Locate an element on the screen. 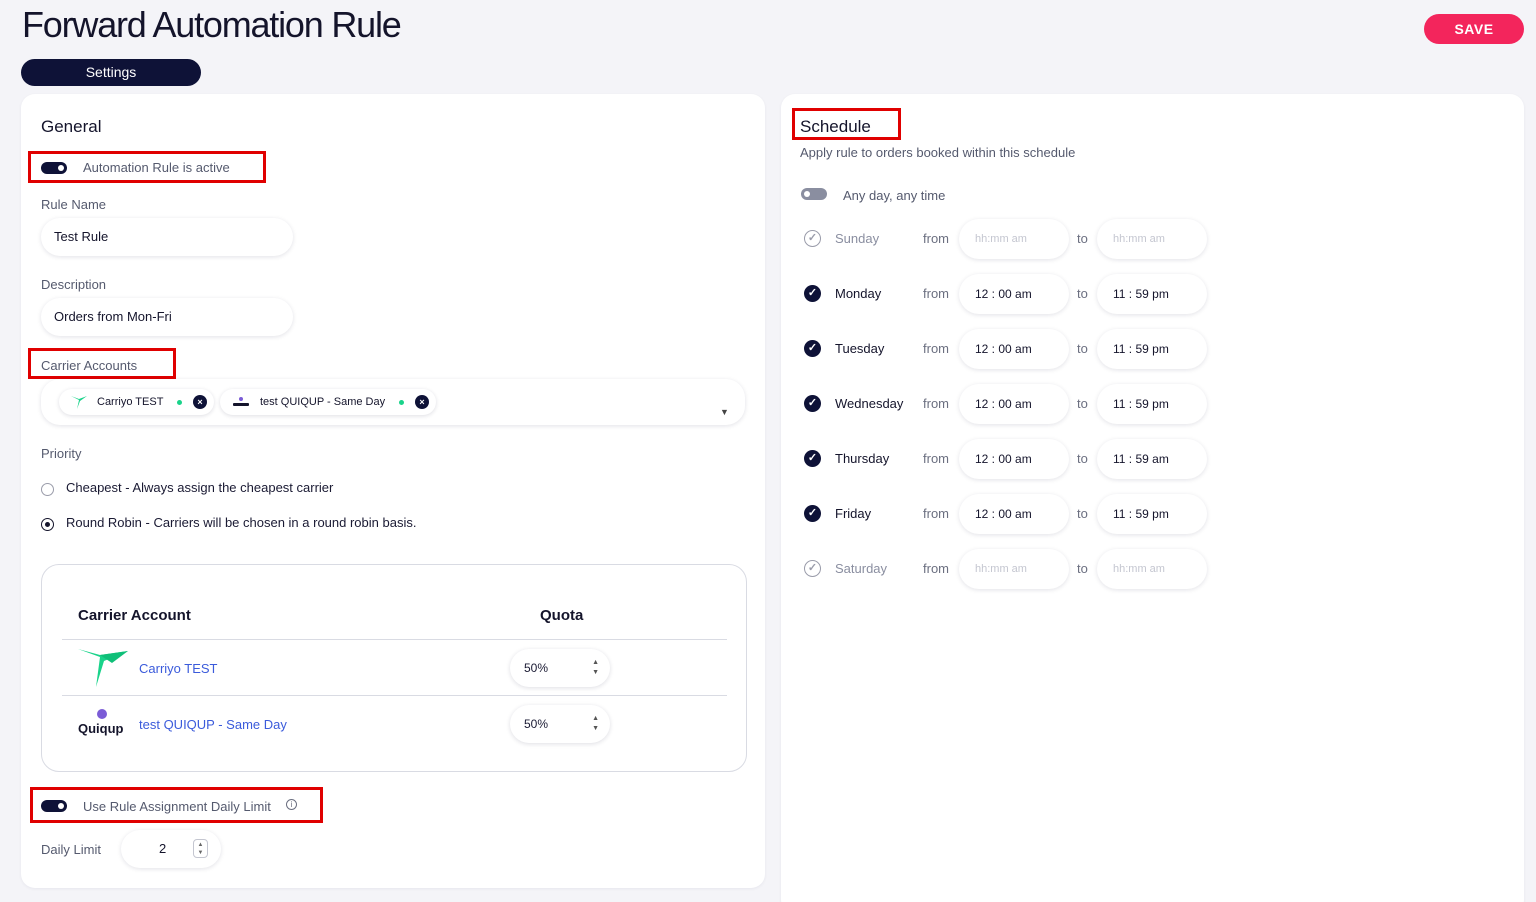 This screenshot has width=1536, height=902. schedule-row-saturday: ✓ Saturday from hh:mm am to hh:mm am is located at coordinates (1152, 569).